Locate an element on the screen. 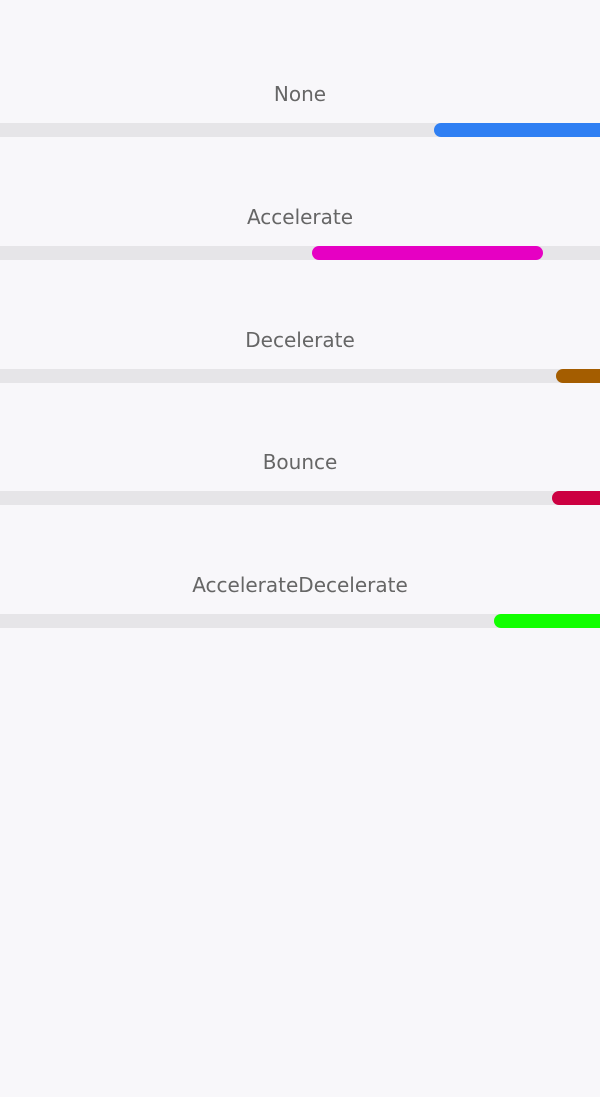 This screenshot has height=1097, width=600. progress-row-decelerate: Decelerate is located at coordinates (300, 358).